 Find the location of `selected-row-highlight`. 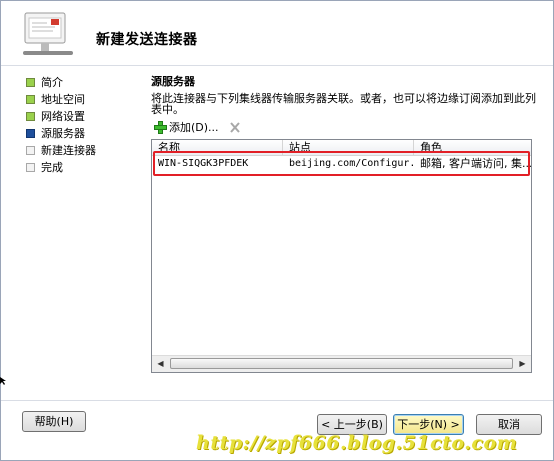

selected-row-highlight is located at coordinates (341, 163).